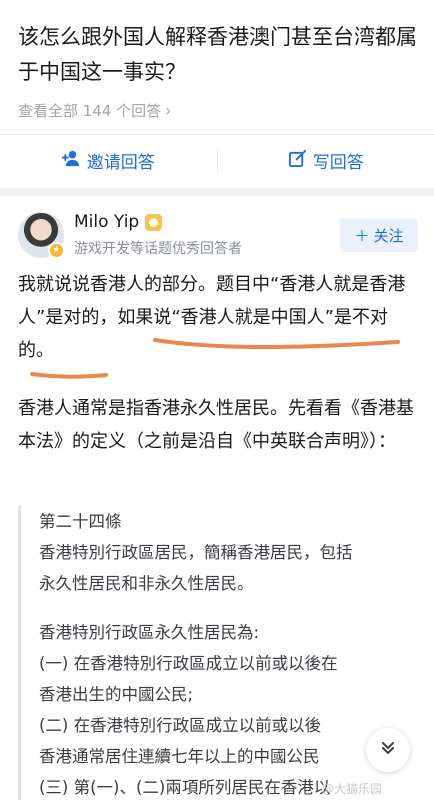 The height and width of the screenshot is (800, 434). Describe the element at coordinates (90, 111) in the screenshot. I see `view-all-answers-label: 查看全部 144 个回答` at that location.